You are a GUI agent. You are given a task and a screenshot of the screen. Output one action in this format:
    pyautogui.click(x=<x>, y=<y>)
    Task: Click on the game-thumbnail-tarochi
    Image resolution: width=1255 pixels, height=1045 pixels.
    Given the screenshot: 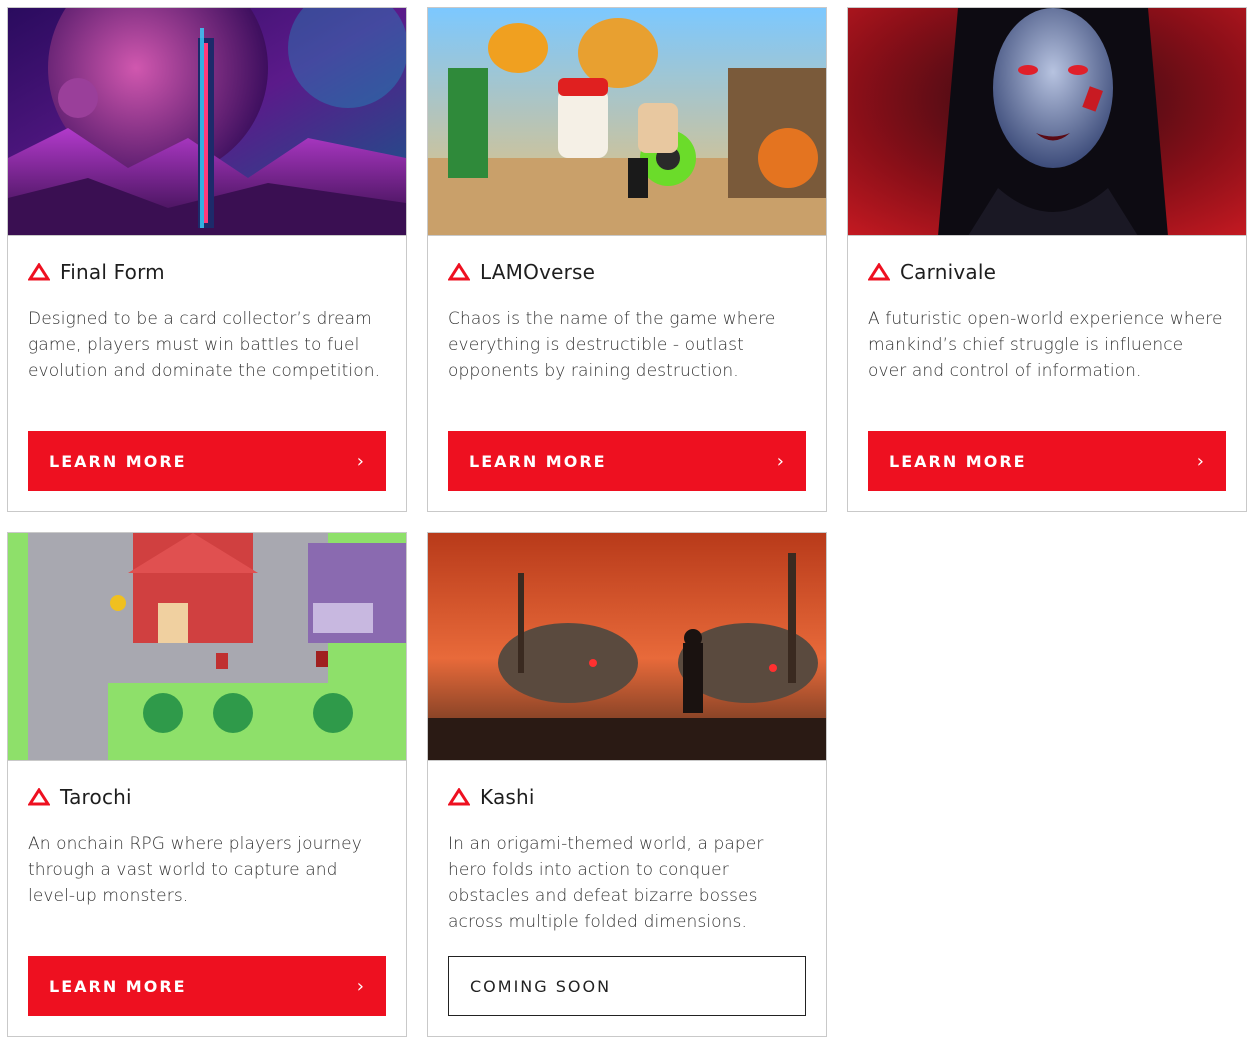 What is the action you would take?
    pyautogui.click(x=207, y=647)
    